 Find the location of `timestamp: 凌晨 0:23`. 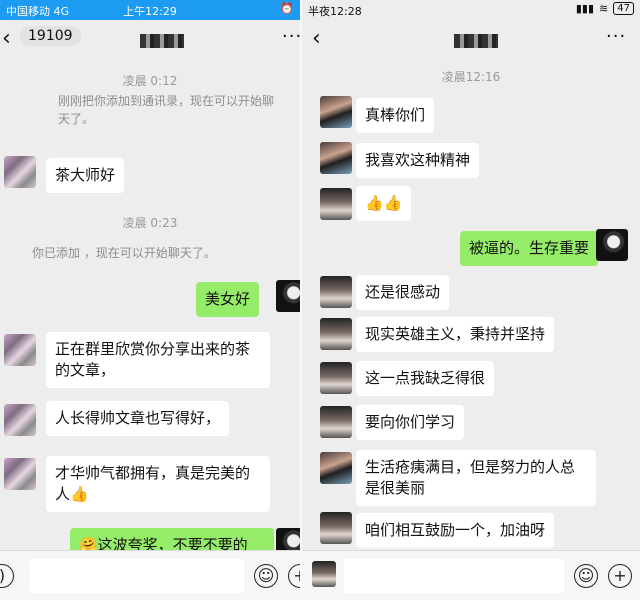

timestamp: 凌晨 0:23 is located at coordinates (150, 223).